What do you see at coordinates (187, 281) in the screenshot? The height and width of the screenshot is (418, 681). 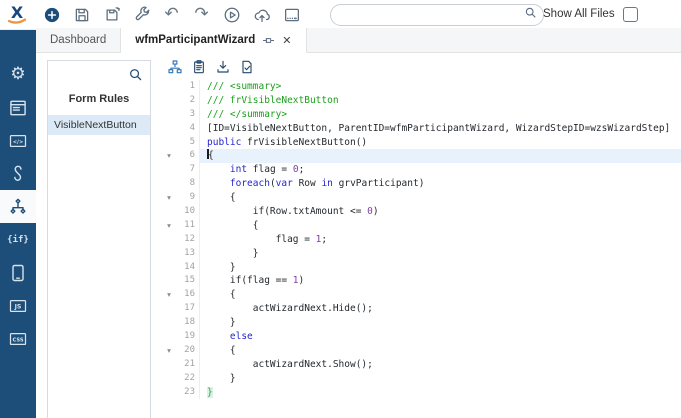 I see `line-number: 15` at bounding box center [187, 281].